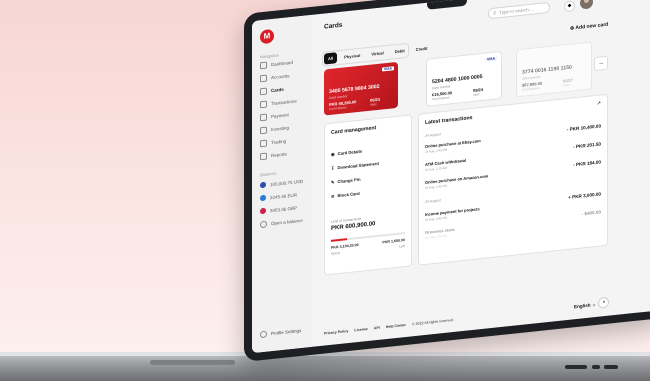  I want to click on change-pin-label: Change Pin, so click(349, 180).